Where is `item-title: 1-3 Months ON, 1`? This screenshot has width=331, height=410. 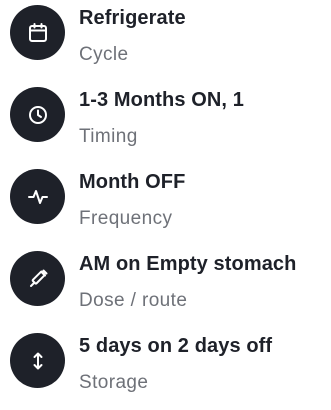 item-title: 1-3 Months ON, 1 is located at coordinates (161, 100).